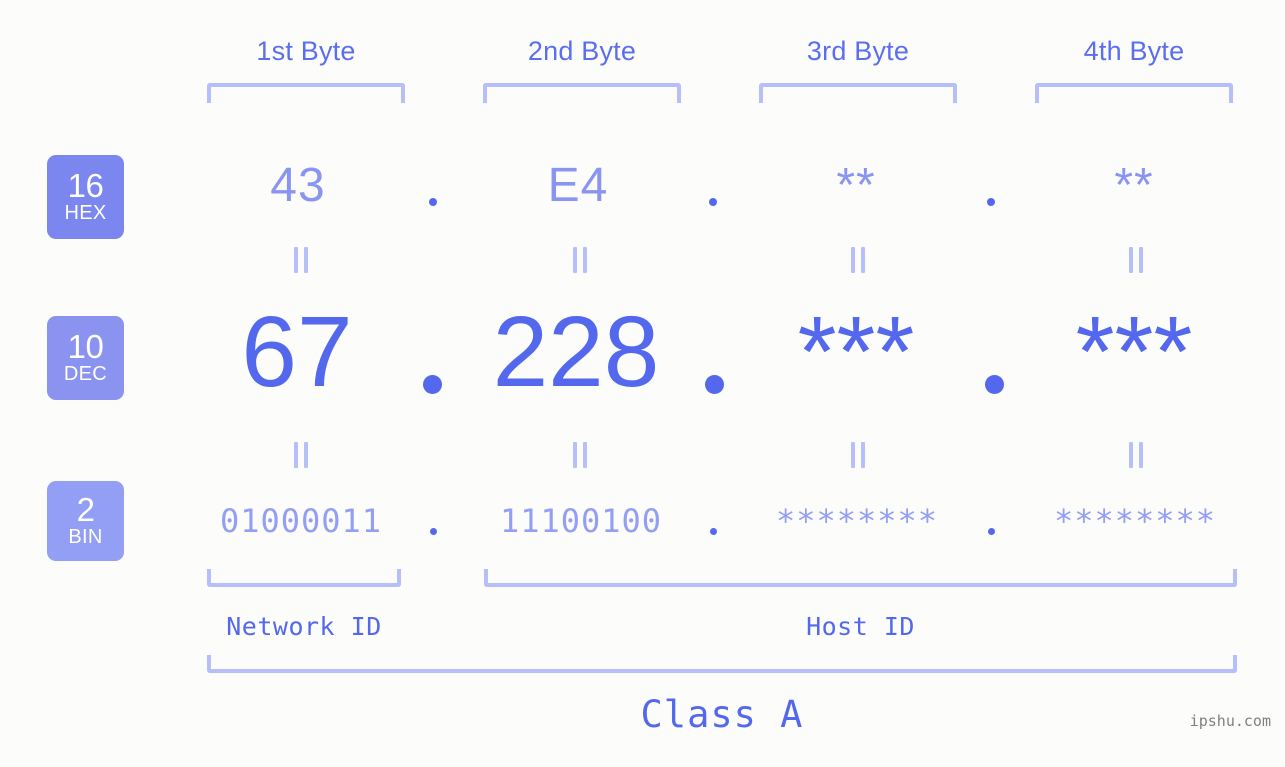 Image resolution: width=1285 pixels, height=767 pixels. I want to click on bin-value-byte-1: 01000011, so click(301, 521).